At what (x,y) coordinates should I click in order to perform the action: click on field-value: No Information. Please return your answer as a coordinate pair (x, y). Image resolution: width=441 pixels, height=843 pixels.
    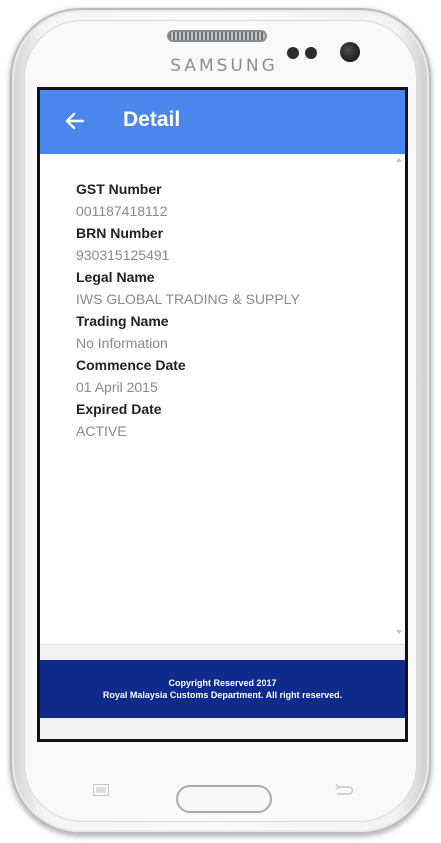
    Looking at the image, I should click on (122, 343).